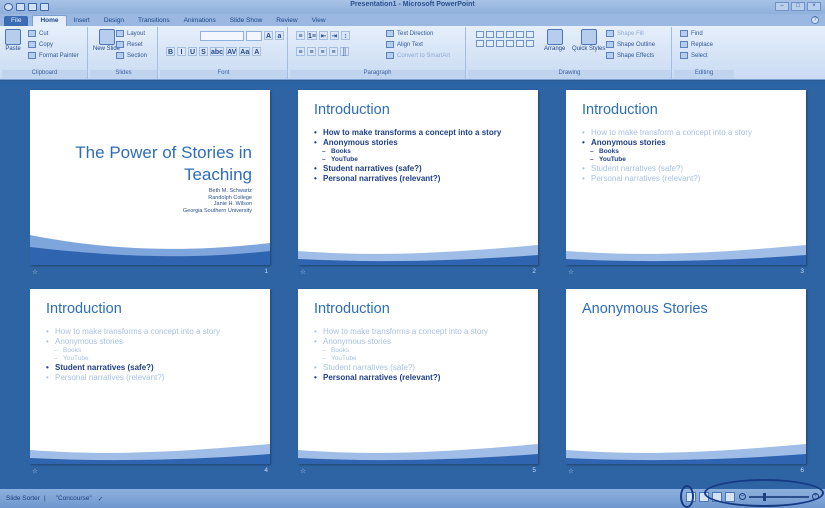  What do you see at coordinates (13, 40) in the screenshot?
I see `paste-button: Paste` at bounding box center [13, 40].